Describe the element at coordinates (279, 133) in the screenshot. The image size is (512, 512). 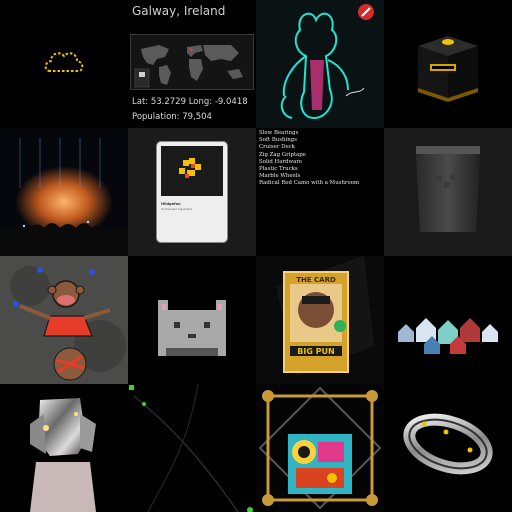
I see `list-item: Slow Bearings` at that location.